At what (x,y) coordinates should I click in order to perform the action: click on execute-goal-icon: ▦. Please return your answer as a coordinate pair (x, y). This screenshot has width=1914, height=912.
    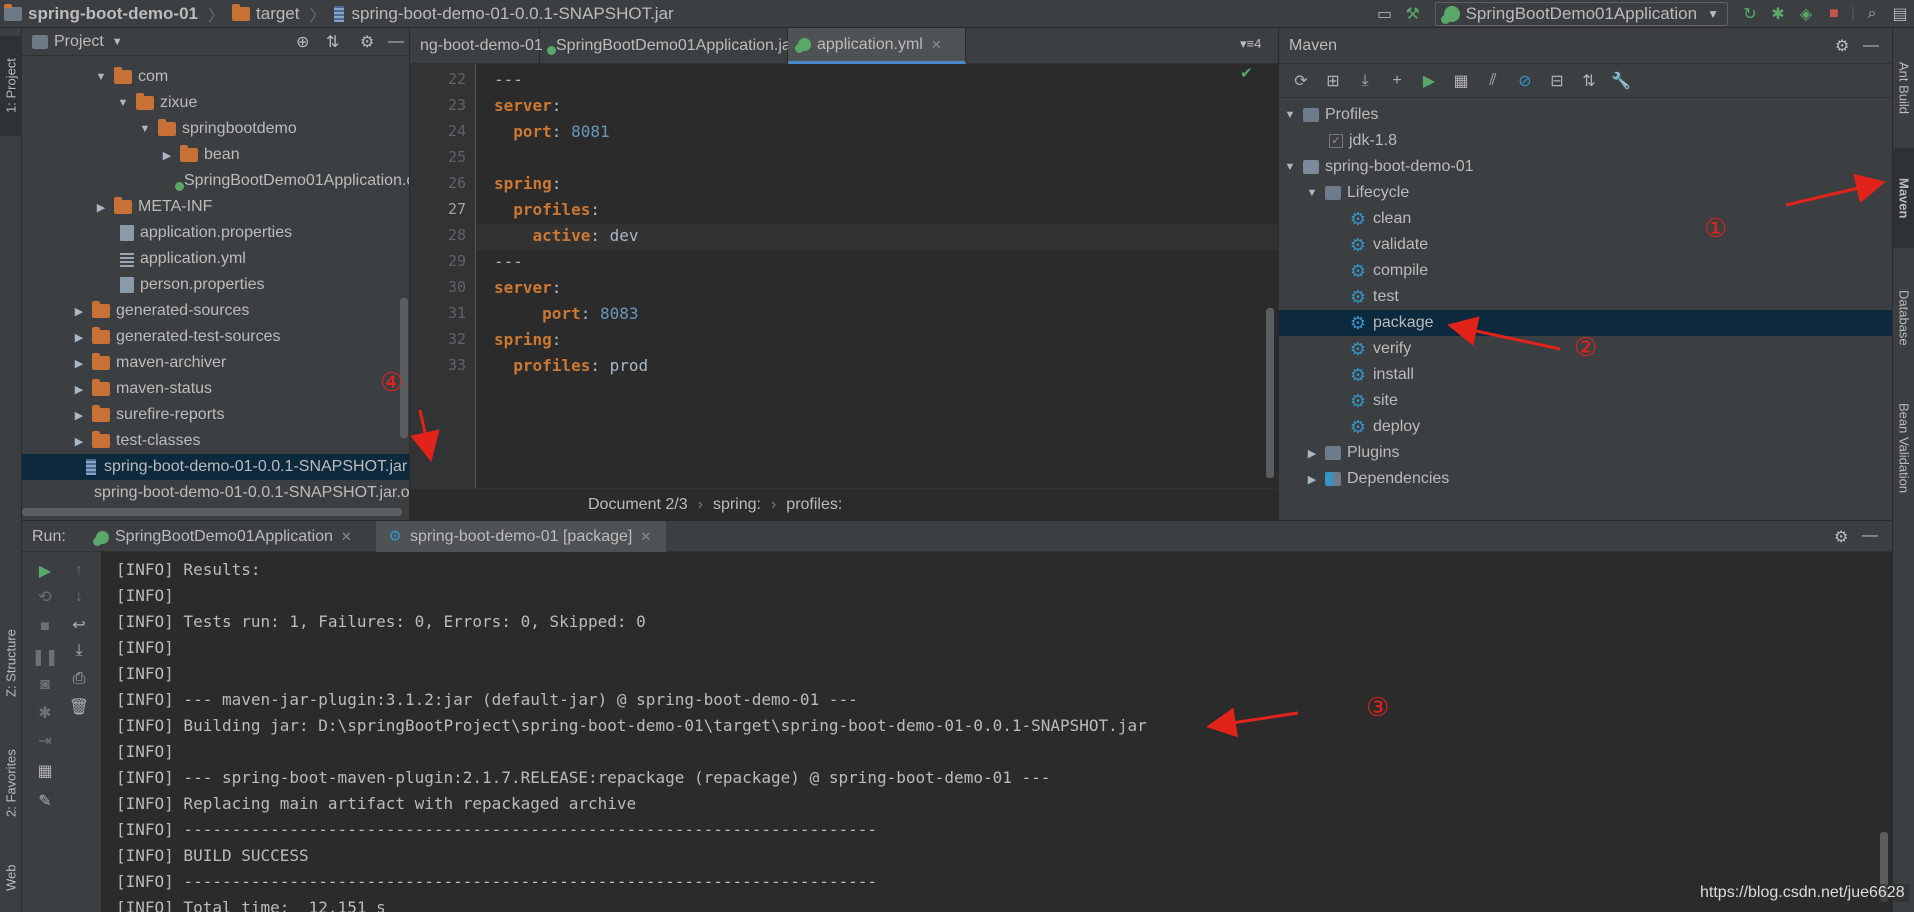
    Looking at the image, I should click on (1461, 81).